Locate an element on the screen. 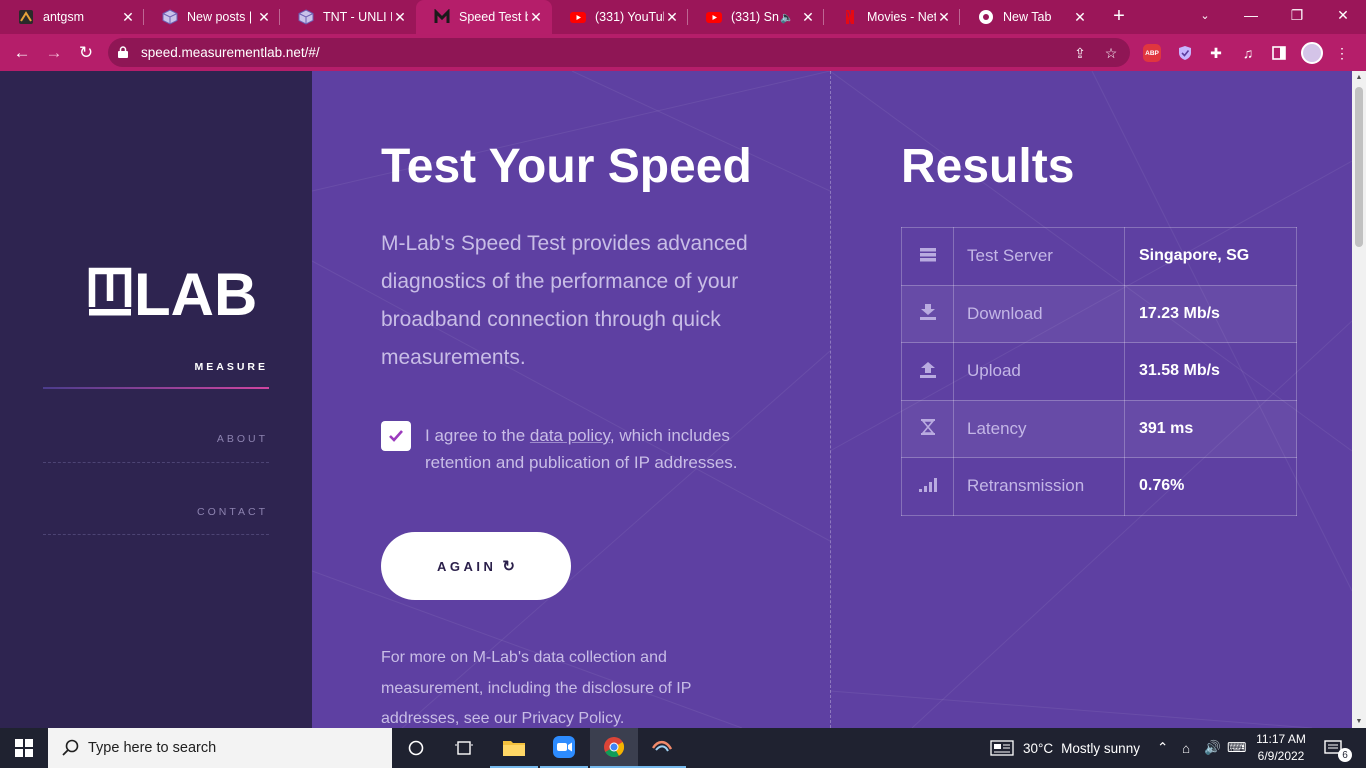  search-placeholder: Type here to search is located at coordinates (152, 748).